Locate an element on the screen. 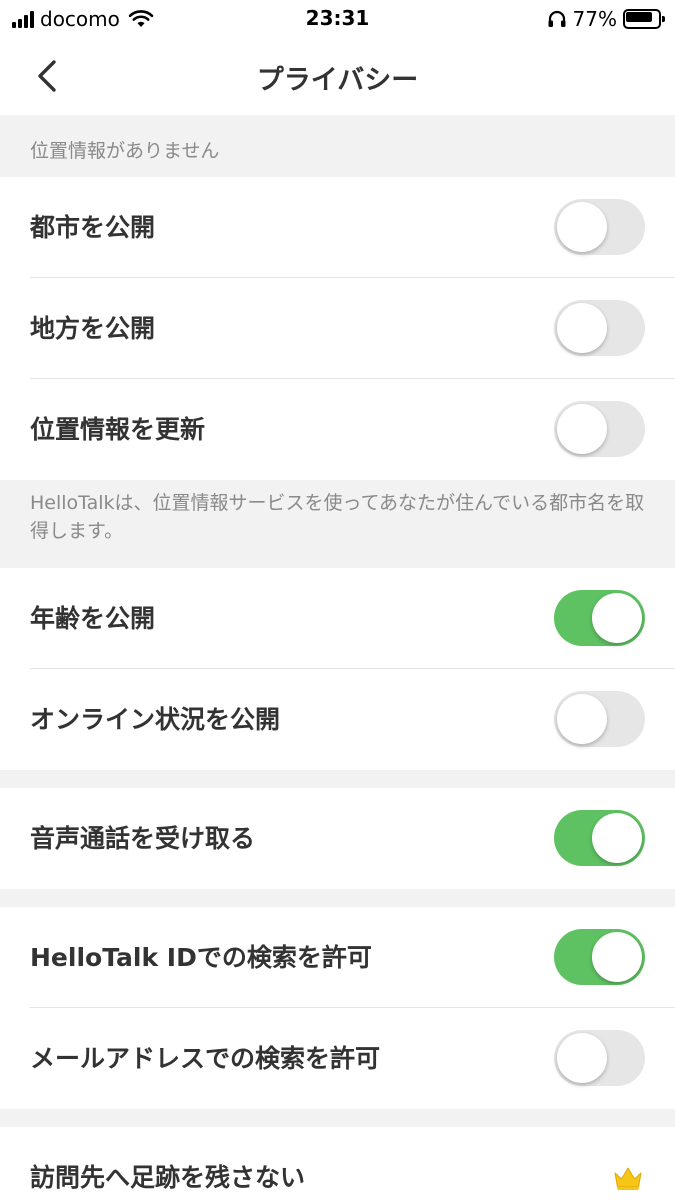 This screenshot has height=1200, width=675. row-search-by-email: メールアドレスでの検索を許可 is located at coordinates (337, 1058).